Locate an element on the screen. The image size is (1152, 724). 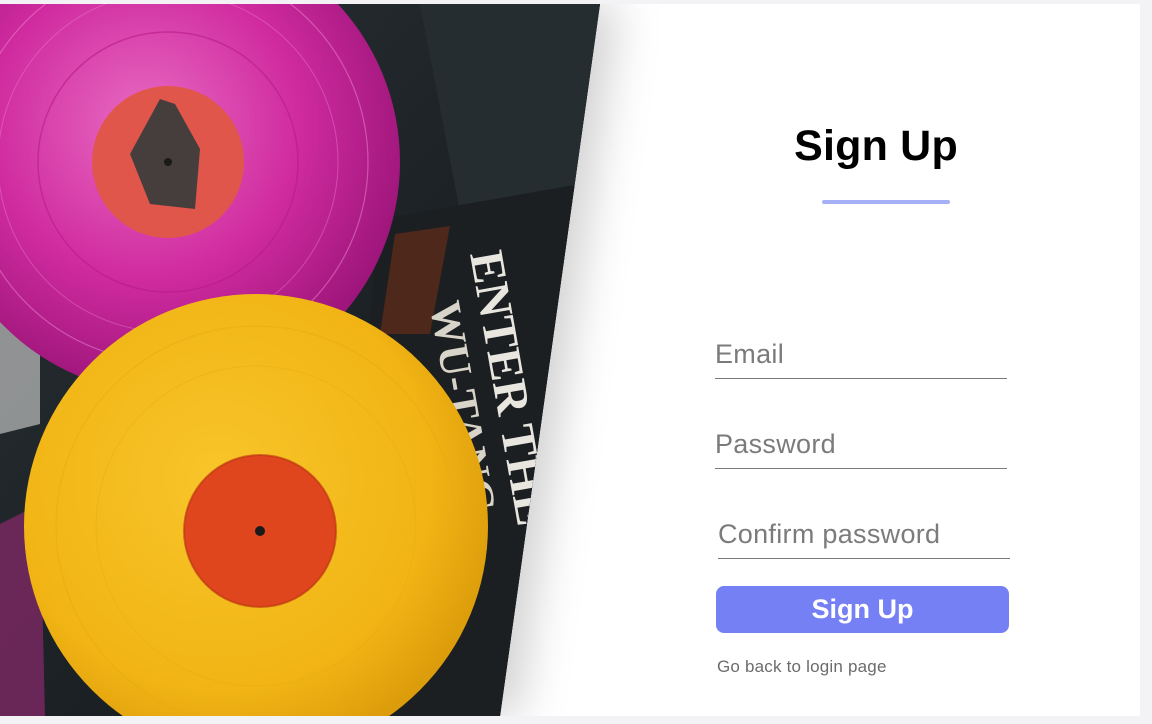
album-cover-art is located at coordinates (415, 280).